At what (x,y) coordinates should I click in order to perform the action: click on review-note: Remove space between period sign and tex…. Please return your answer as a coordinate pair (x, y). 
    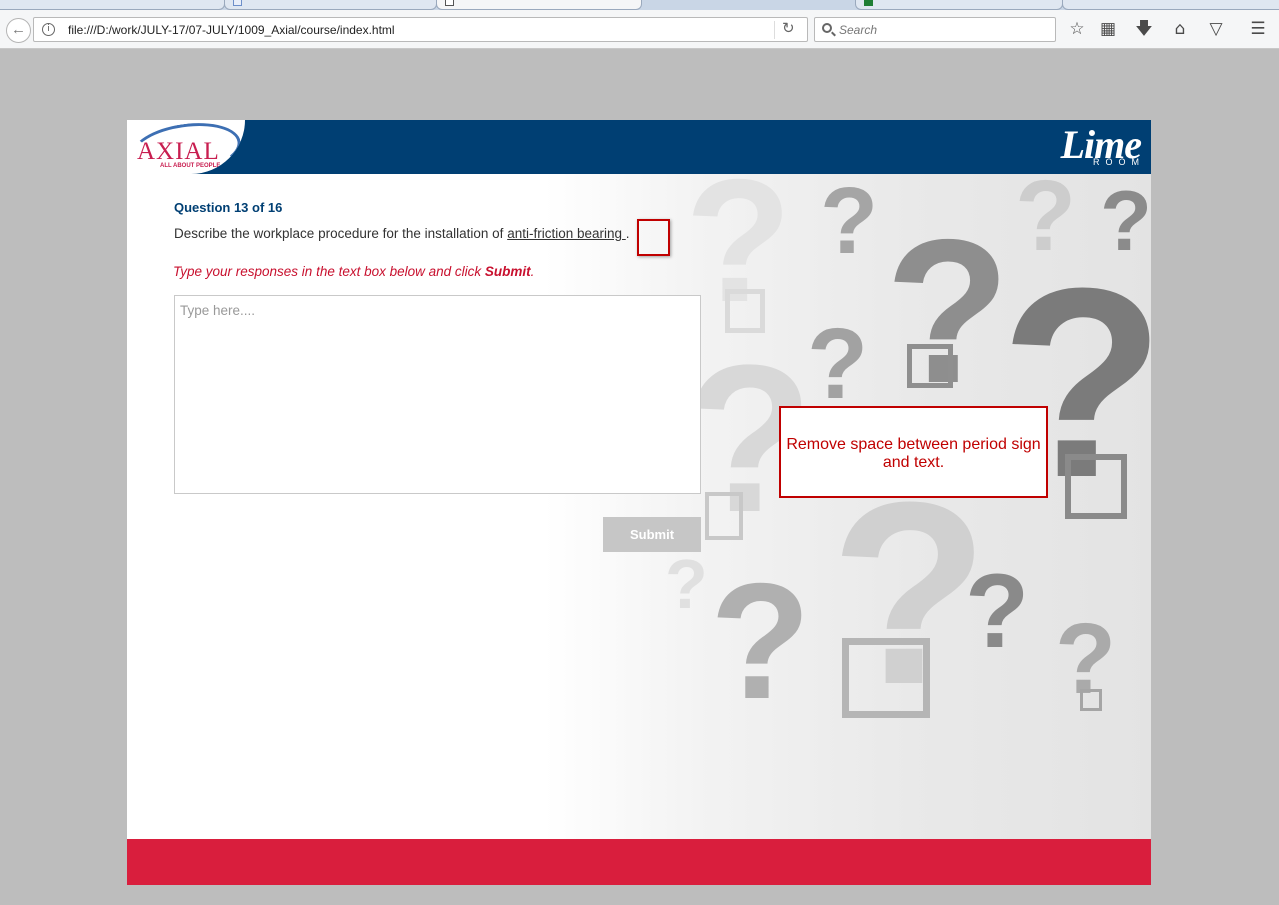
    Looking at the image, I should click on (913, 452).